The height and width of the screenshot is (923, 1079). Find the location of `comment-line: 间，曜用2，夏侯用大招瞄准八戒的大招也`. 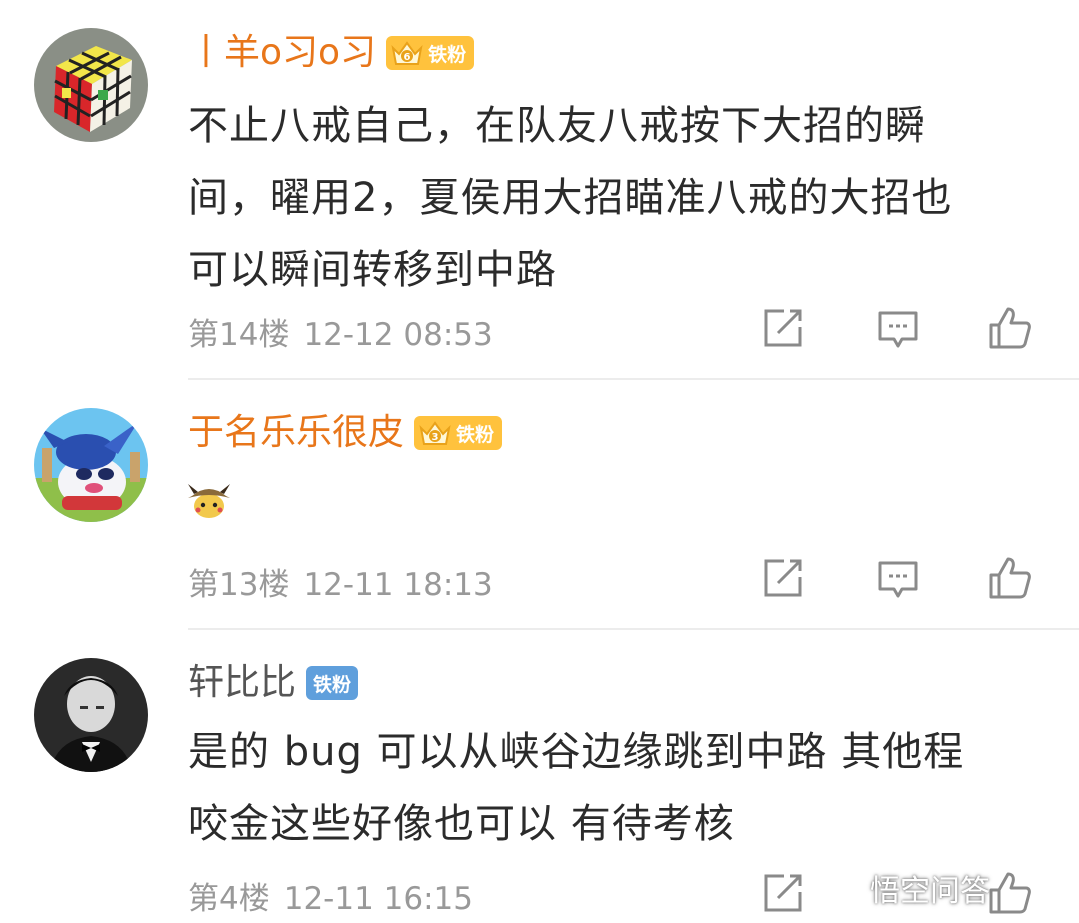

comment-line: 间，曜用2，夏侯用大招瞄准八戒的大招也 is located at coordinates (570, 198).